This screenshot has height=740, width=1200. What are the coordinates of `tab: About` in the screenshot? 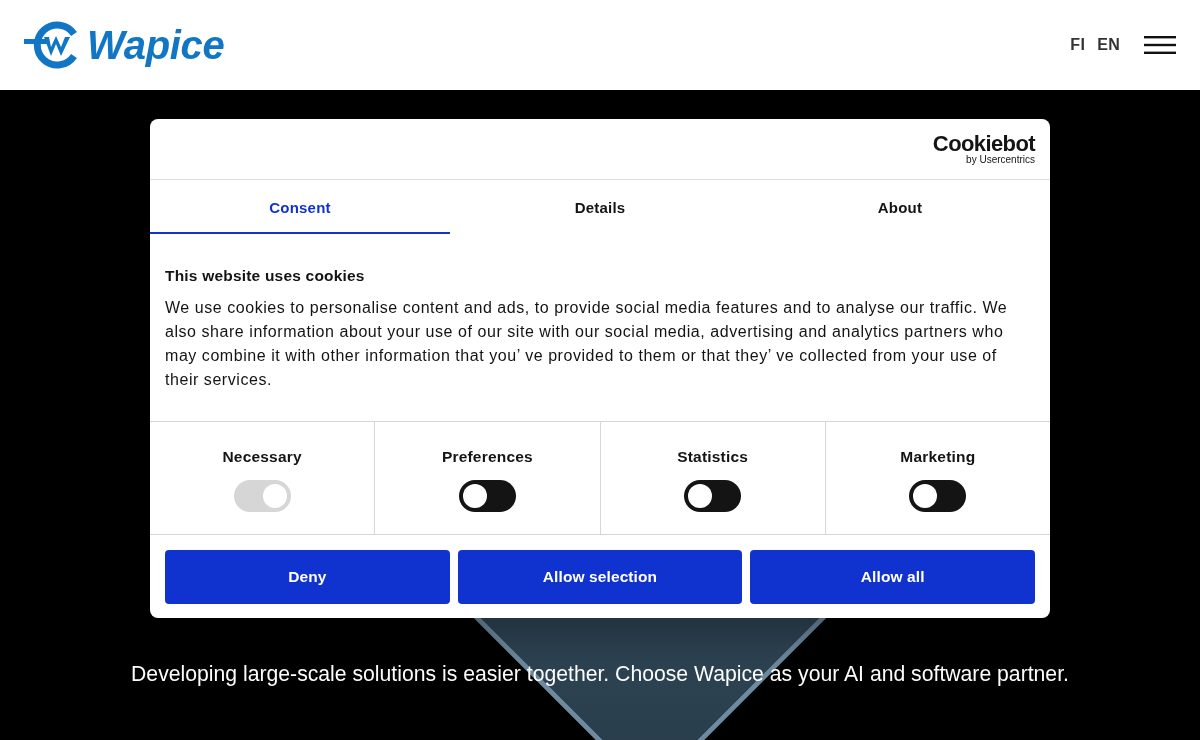 It's located at (900, 207).